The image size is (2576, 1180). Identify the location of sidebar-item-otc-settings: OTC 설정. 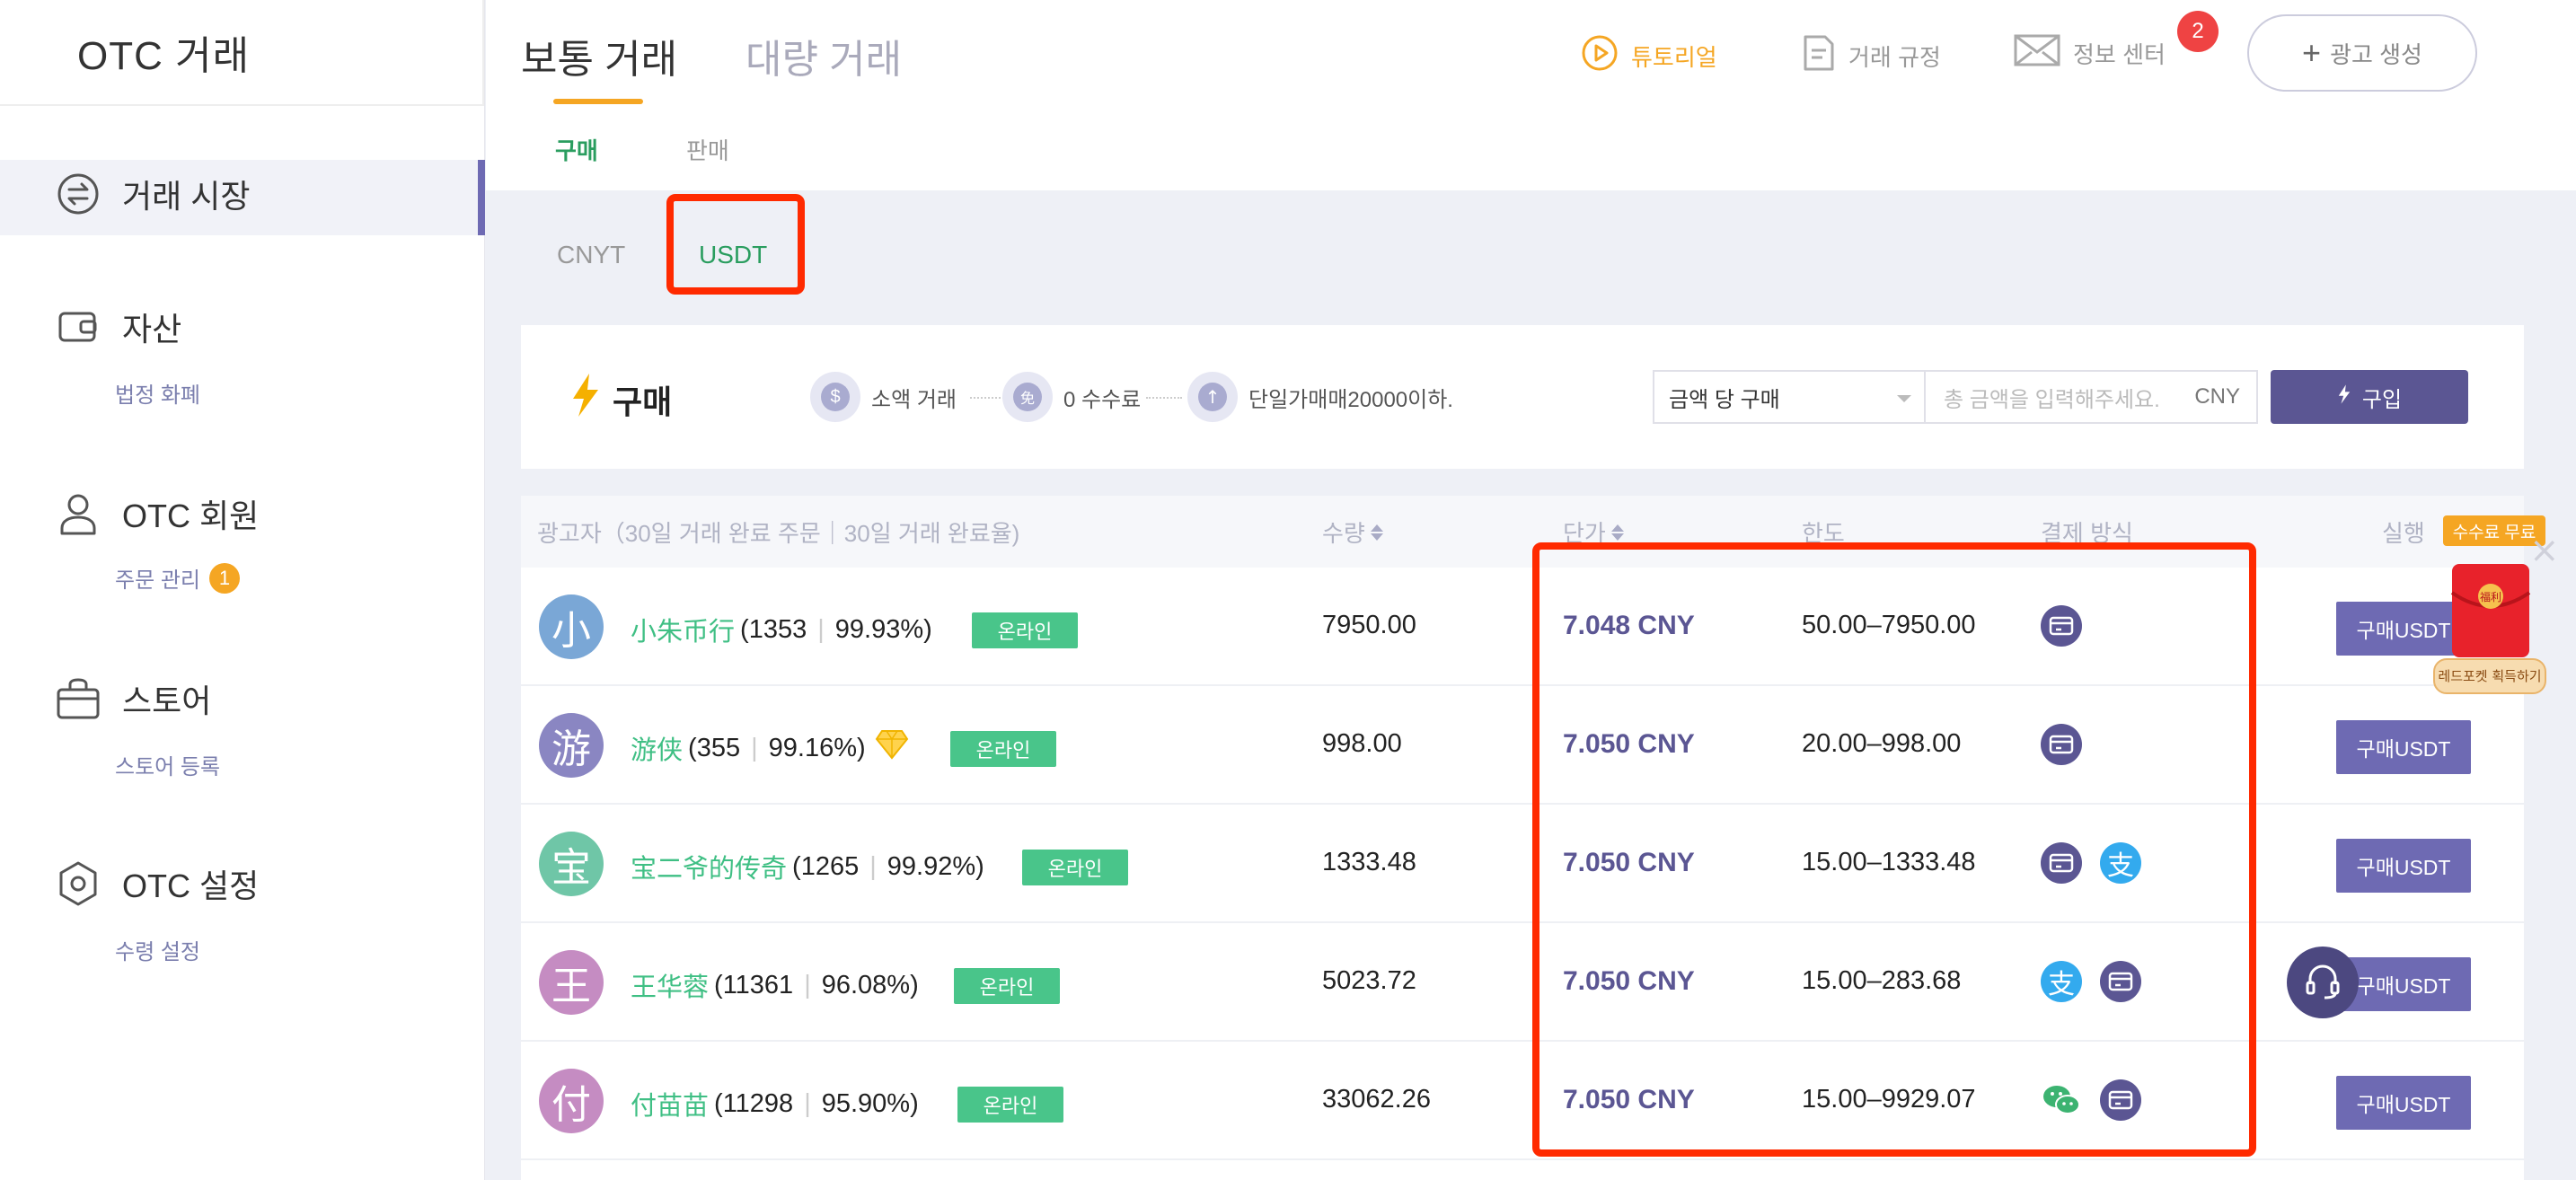
(157, 883).